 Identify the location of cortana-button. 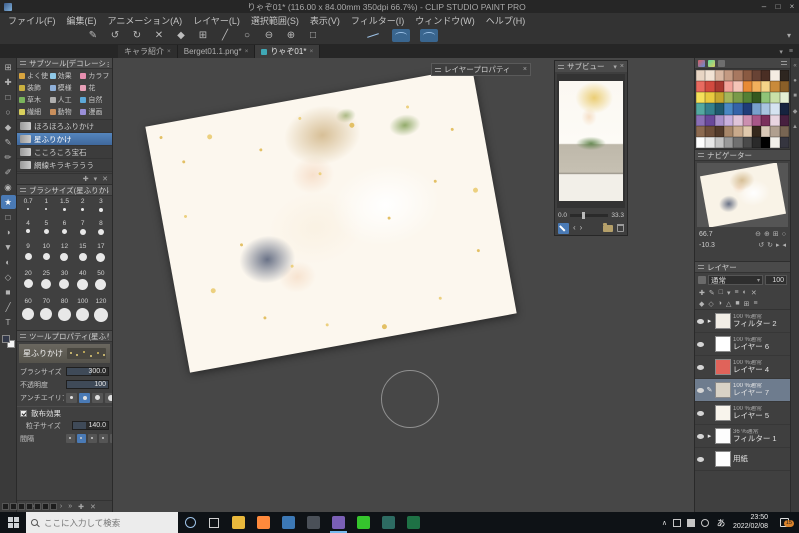
(190, 522).